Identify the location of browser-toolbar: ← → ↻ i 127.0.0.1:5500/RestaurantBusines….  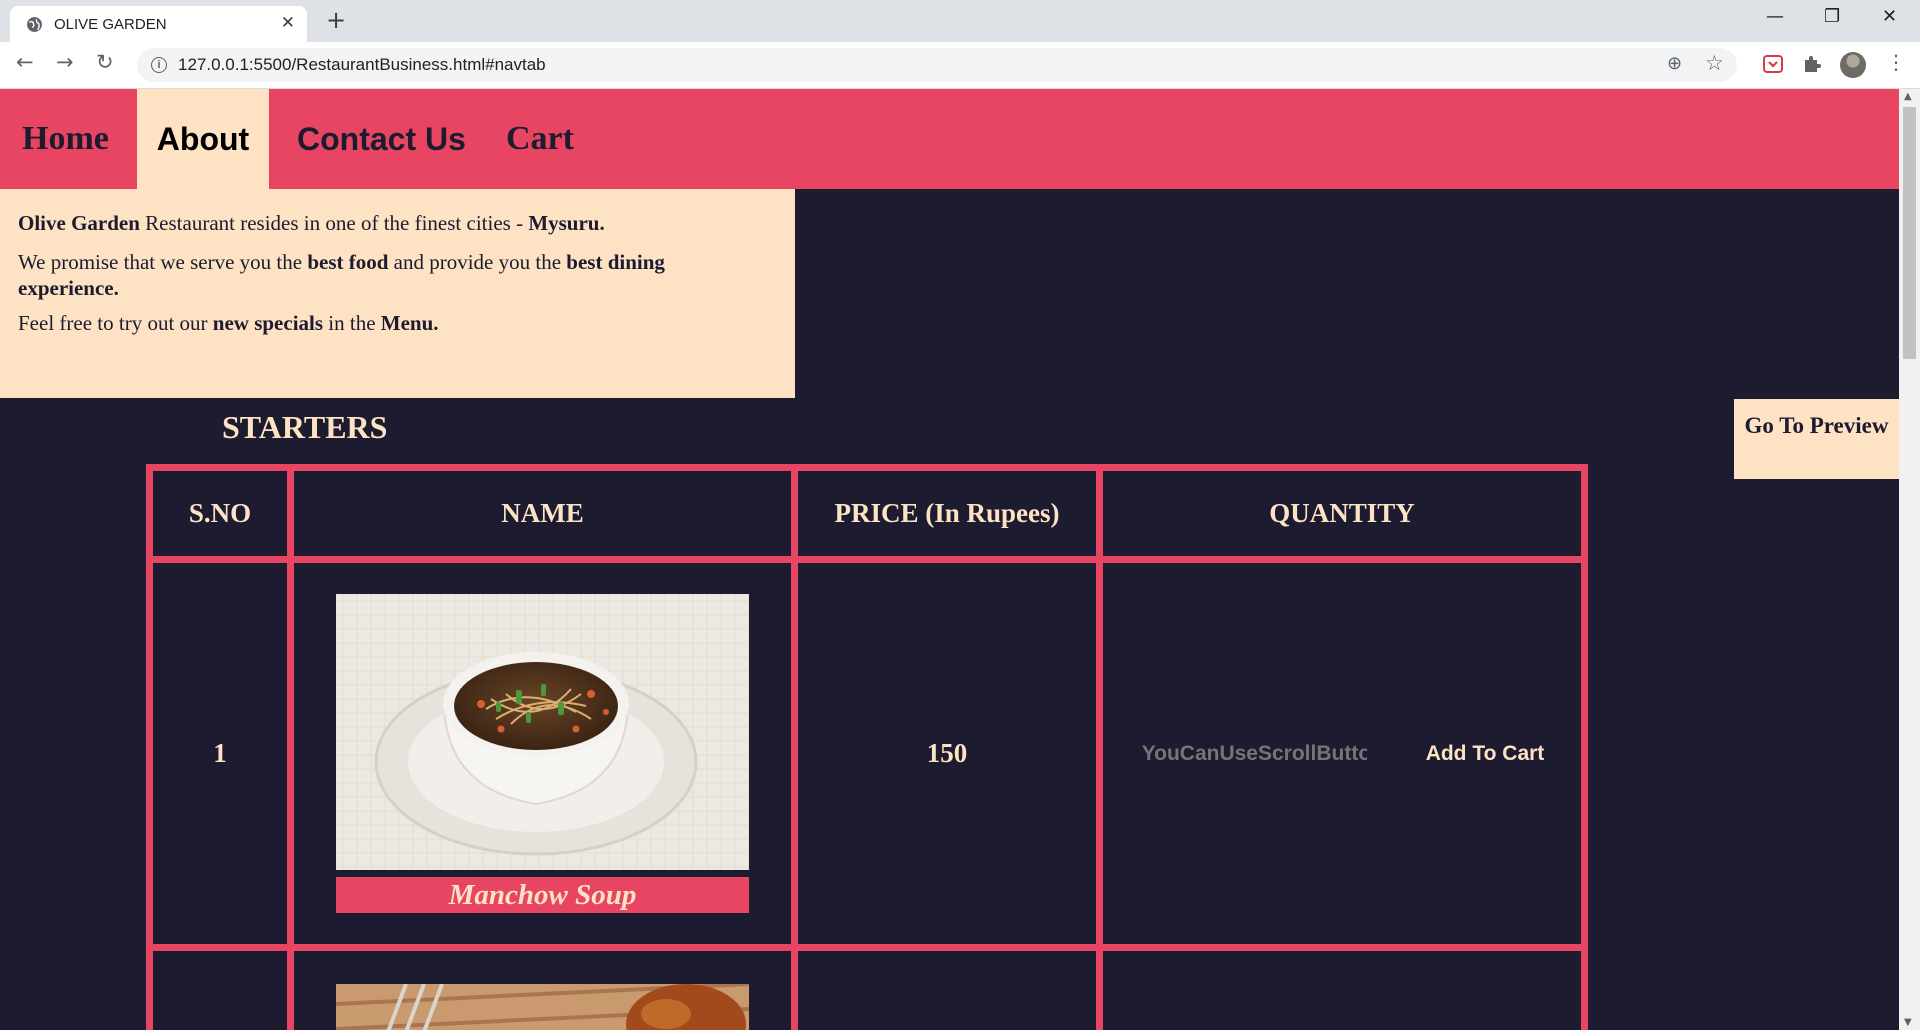
(960, 65).